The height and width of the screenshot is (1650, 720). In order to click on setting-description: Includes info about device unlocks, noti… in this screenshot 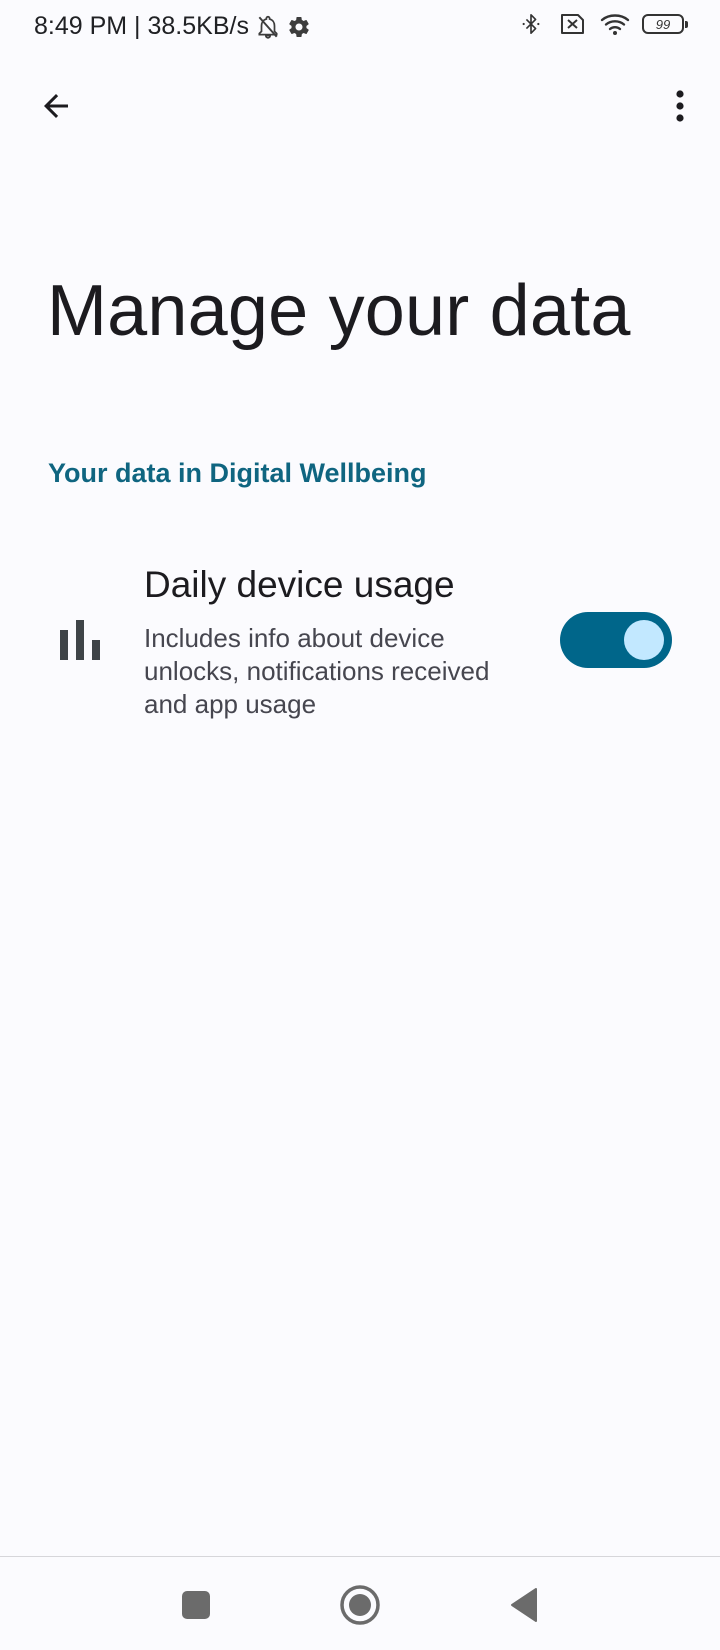, I will do `click(317, 671)`.